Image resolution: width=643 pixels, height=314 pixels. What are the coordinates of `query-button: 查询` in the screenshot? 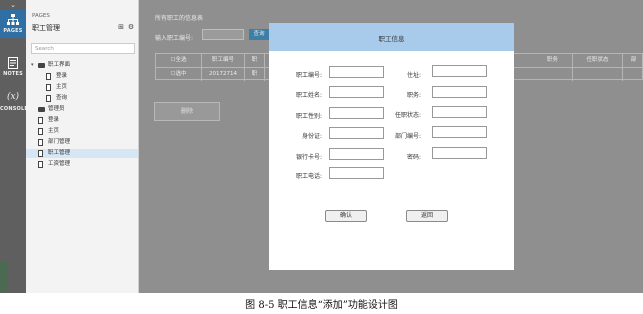 It's located at (259, 34).